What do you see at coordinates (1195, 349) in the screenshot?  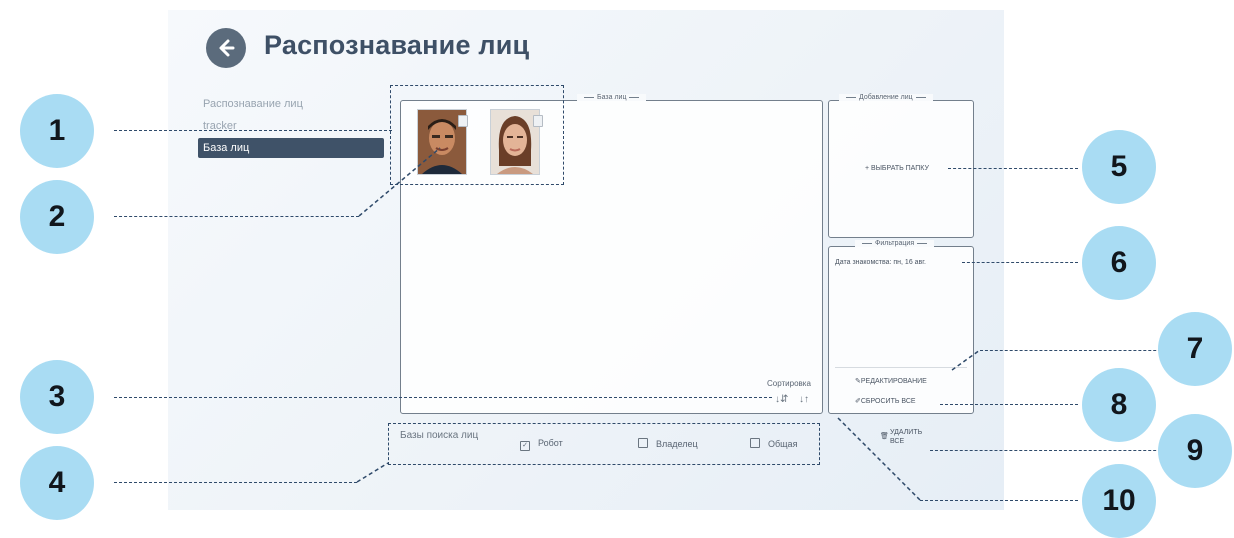 I see `callout-7: 7` at bounding box center [1195, 349].